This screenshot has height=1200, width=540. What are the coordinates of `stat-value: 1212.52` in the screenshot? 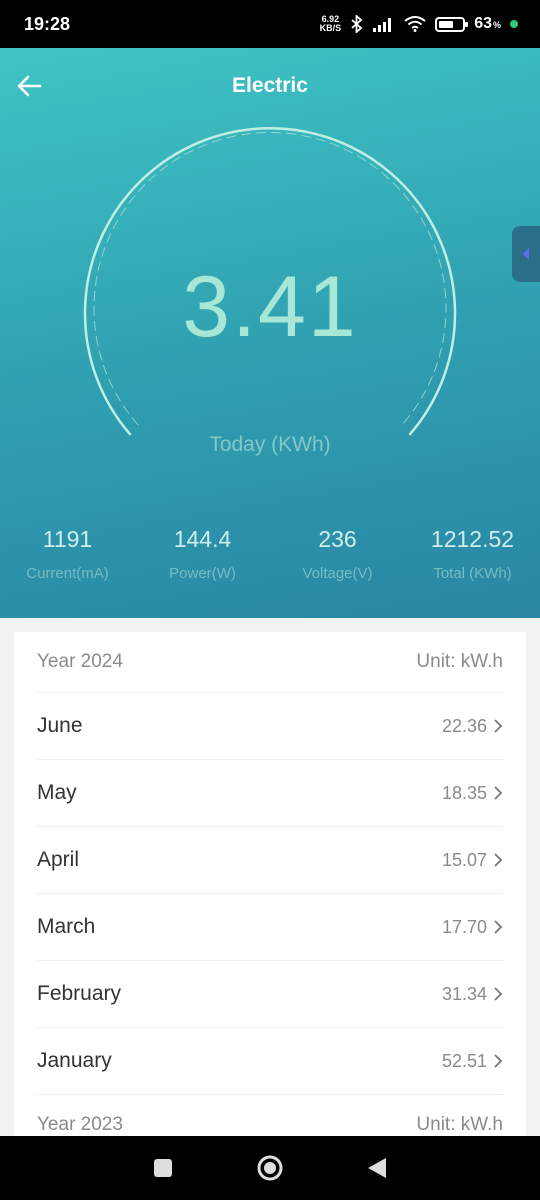 It's located at (472, 539).